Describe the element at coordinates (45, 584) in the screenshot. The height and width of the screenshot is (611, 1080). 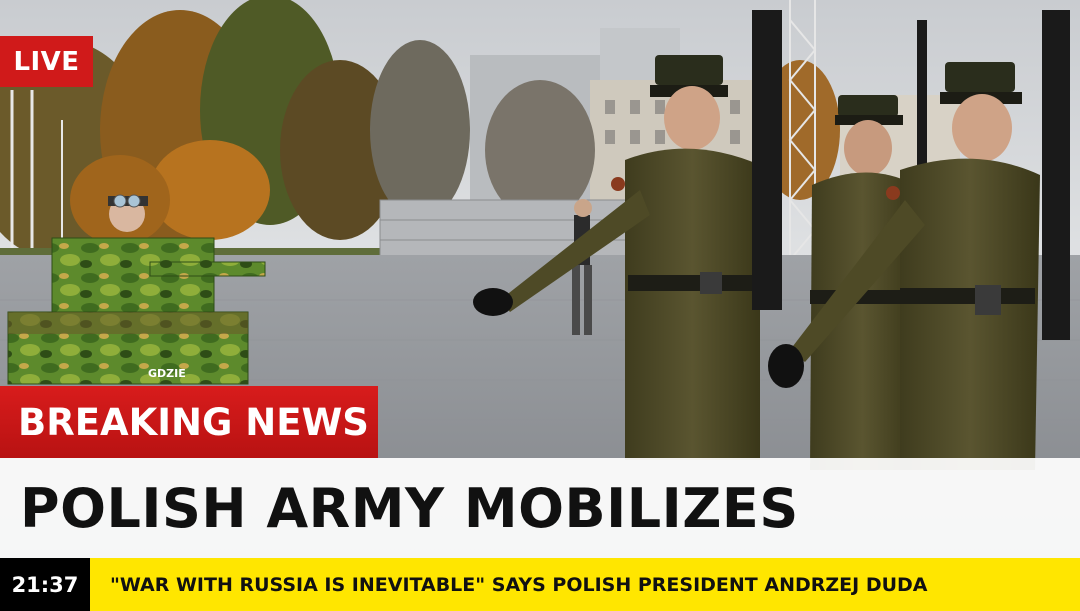
I see `ticker-time: 21:37` at that location.